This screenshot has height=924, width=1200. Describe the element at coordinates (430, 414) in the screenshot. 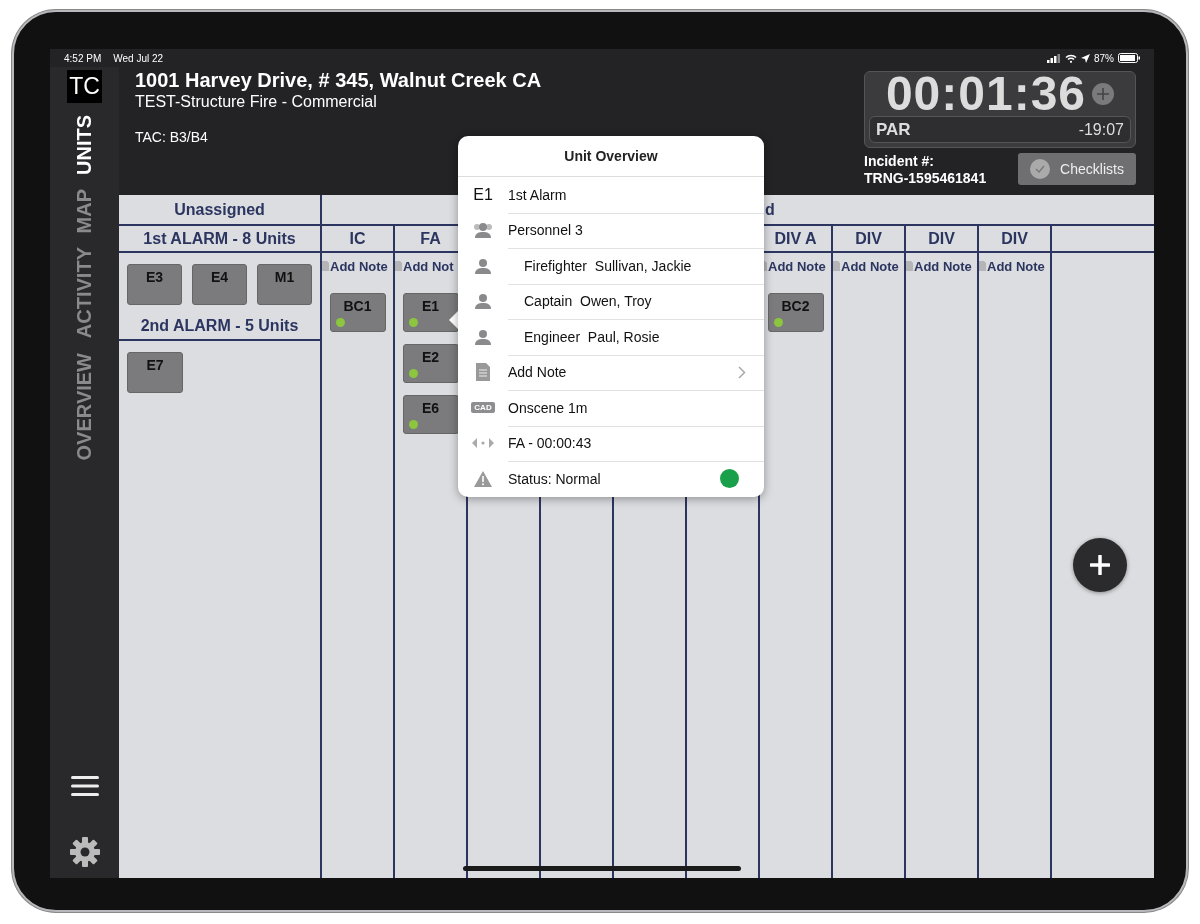

I see `unit-tile: E6` at that location.